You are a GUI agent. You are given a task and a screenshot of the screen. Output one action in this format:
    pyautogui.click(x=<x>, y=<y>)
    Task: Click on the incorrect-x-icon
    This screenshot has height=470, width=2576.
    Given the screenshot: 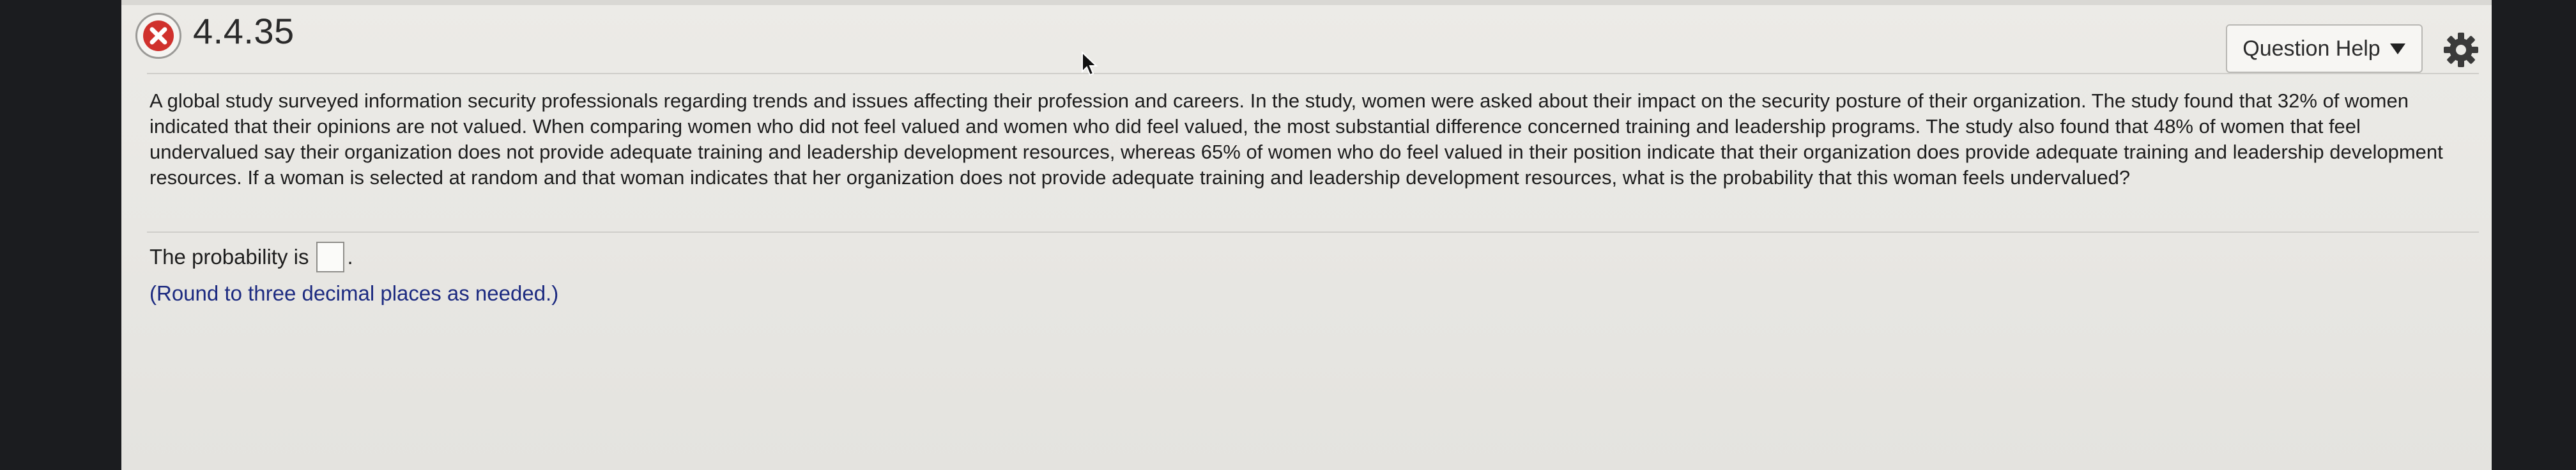 What is the action you would take?
    pyautogui.click(x=158, y=36)
    